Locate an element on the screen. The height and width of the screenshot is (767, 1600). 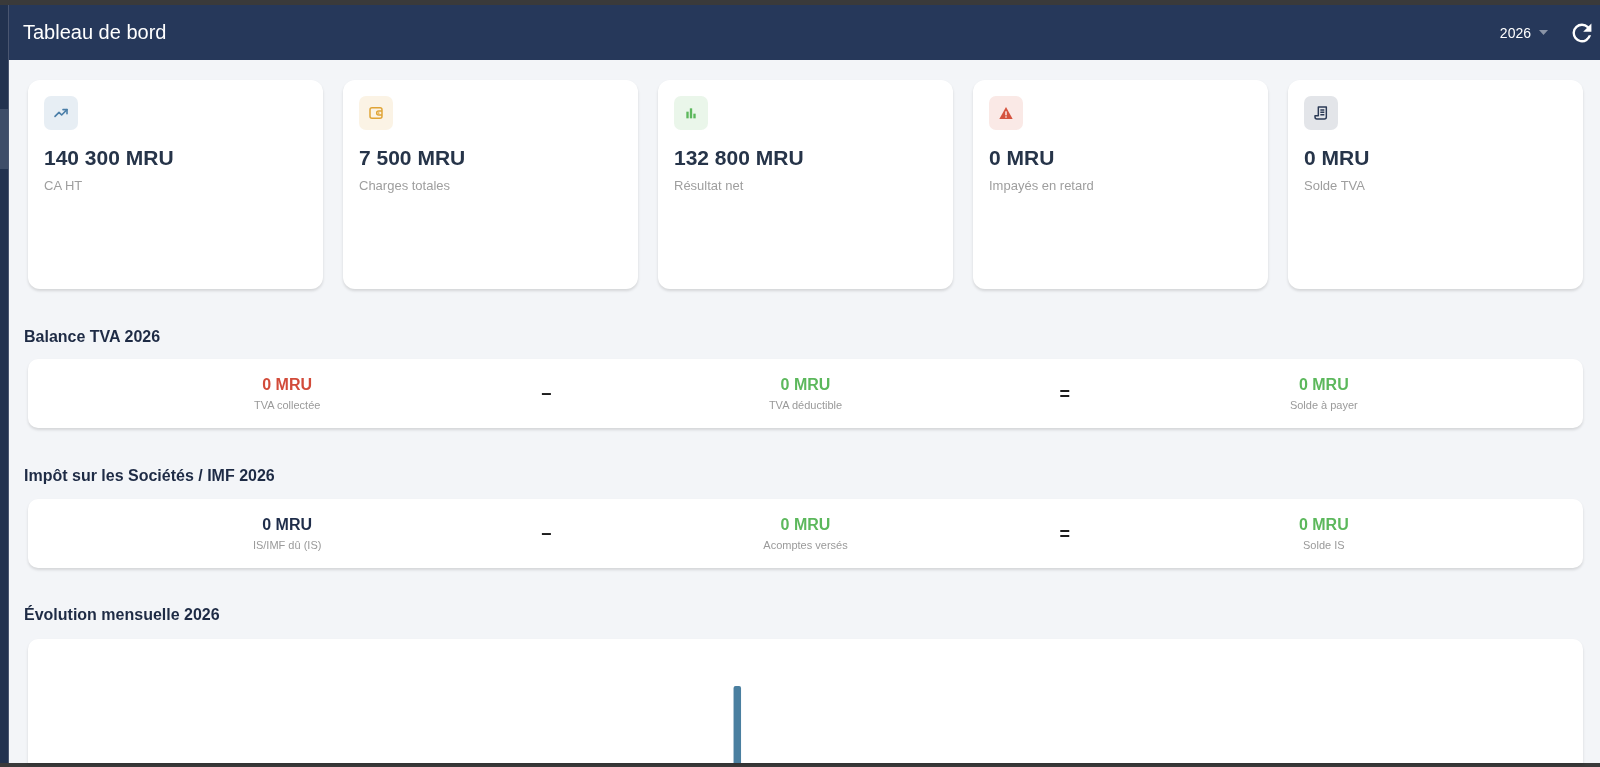
refresh-icon is located at coordinates (1582, 32).